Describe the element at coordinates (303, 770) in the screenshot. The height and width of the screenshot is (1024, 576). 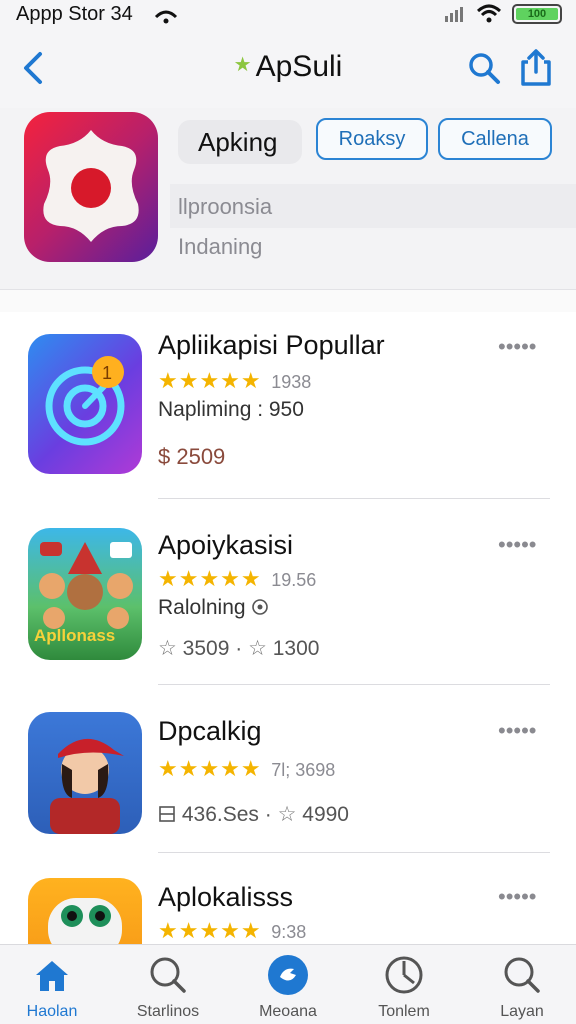
I see `rating-count: 7l; 3698` at that location.